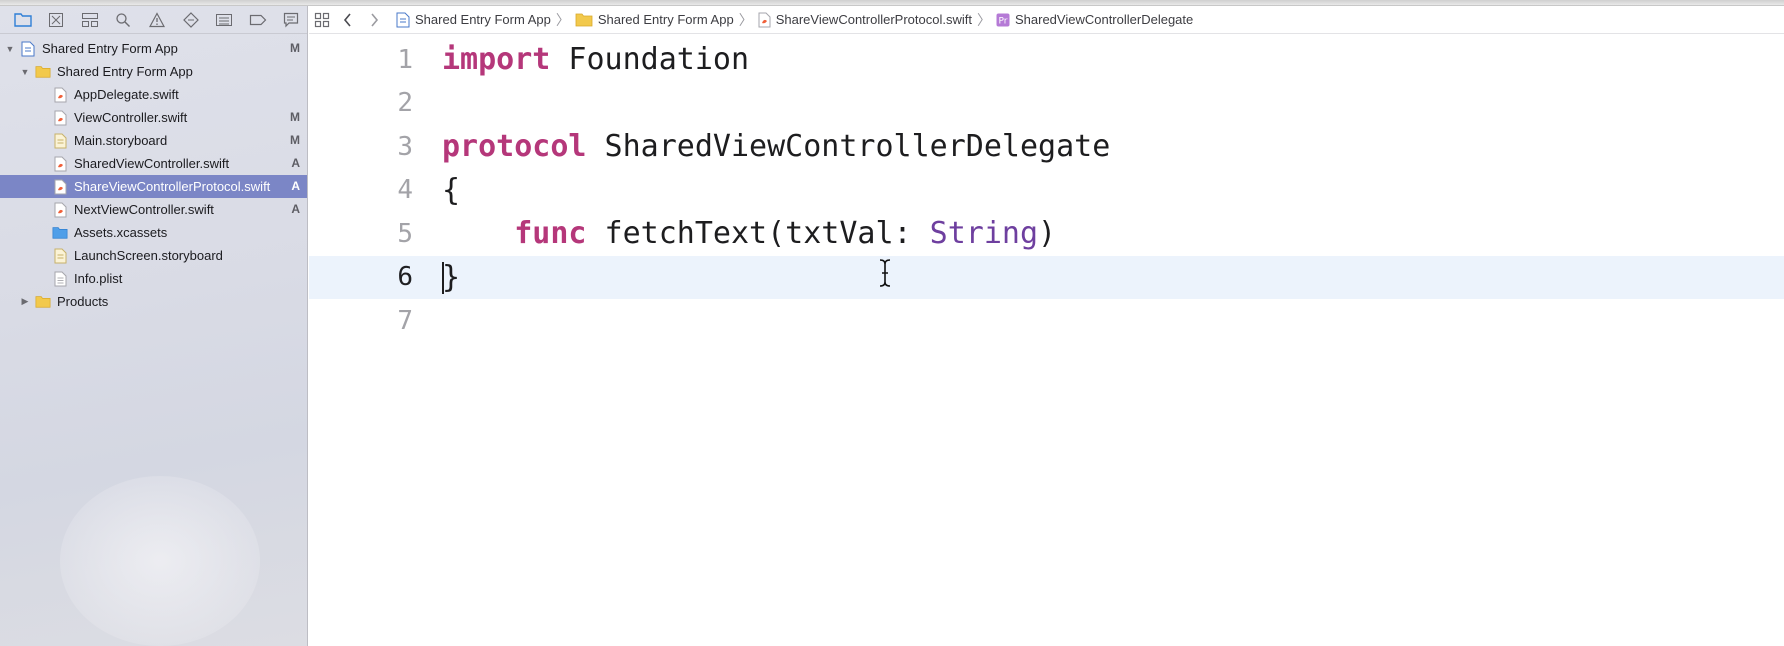 This screenshot has height=646, width=1784. What do you see at coordinates (550, 234) in the screenshot?
I see `code-keyword: func` at bounding box center [550, 234].